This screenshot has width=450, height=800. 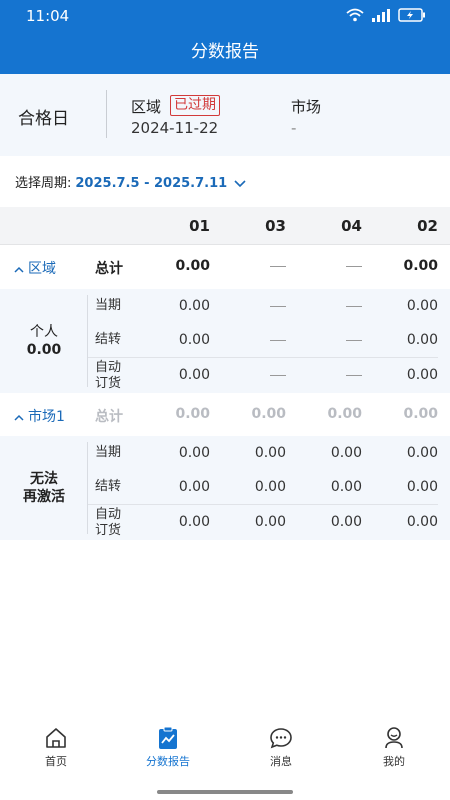 I want to click on report-icon, so click(x=168, y=737).